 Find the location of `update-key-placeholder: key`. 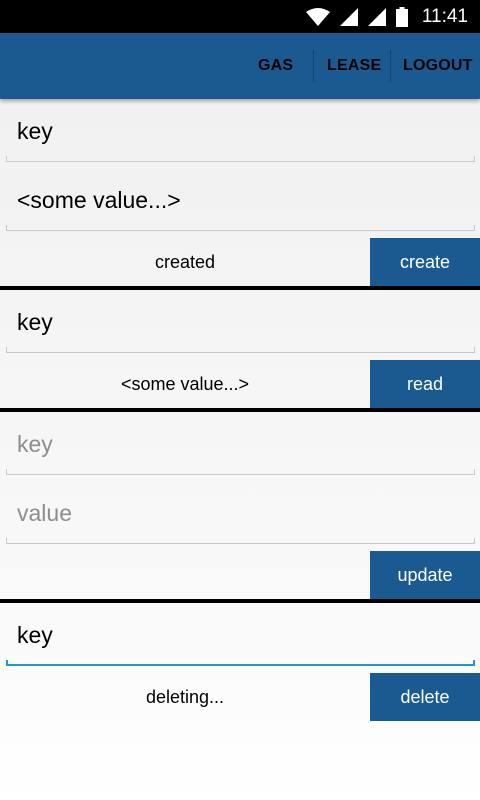

update-key-placeholder: key is located at coordinates (35, 444).